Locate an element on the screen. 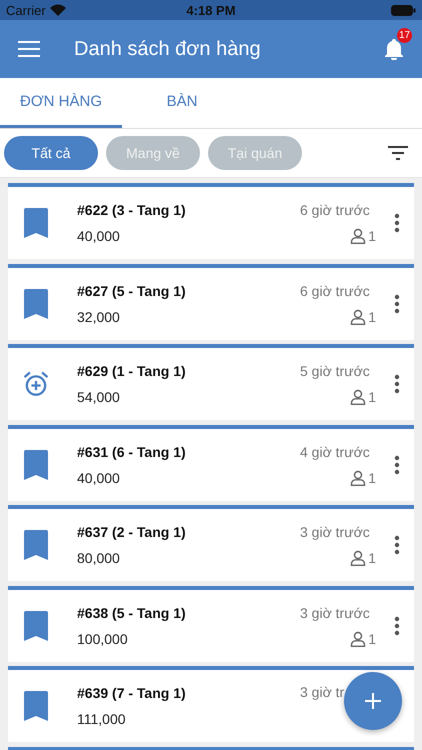 The width and height of the screenshot is (422, 750). order-amount: 80,000 is located at coordinates (99, 558).